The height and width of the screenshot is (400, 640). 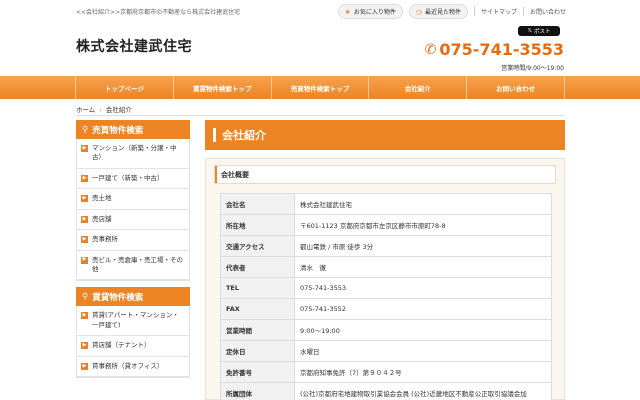 What do you see at coordinates (257, 351) in the screenshot?
I see `row-label: 定休日` at bounding box center [257, 351].